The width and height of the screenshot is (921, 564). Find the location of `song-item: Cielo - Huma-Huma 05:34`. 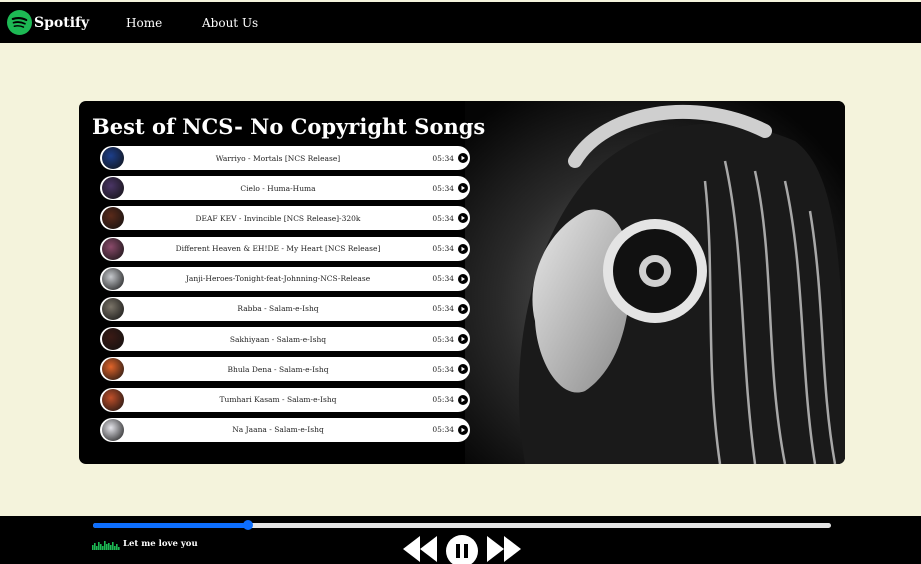

song-item: Cielo - Huma-Huma 05:34 is located at coordinates (285, 188).